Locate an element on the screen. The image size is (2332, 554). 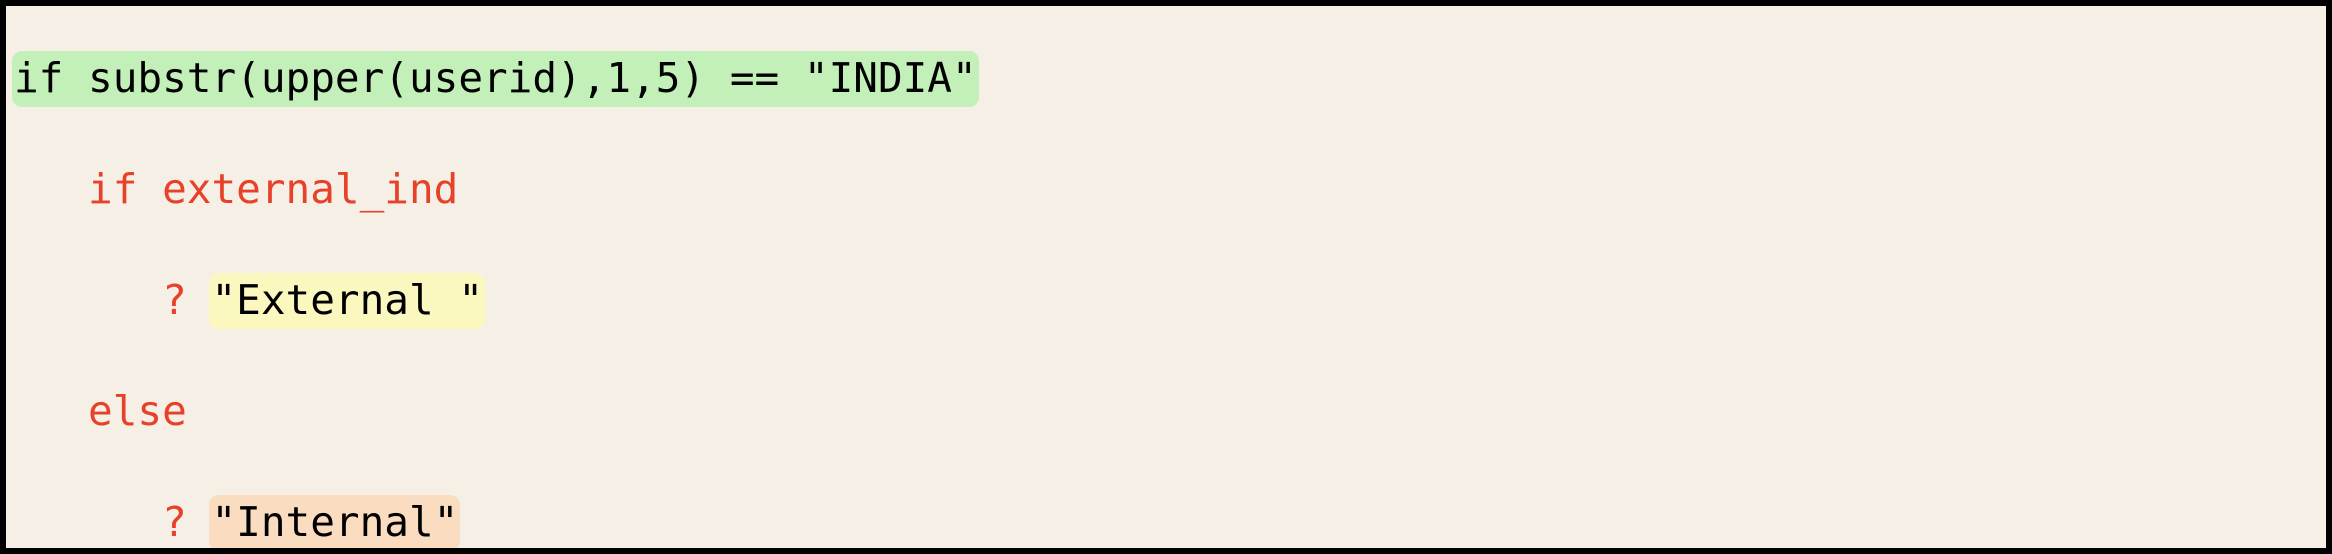
highlighted-code-segment-green: if substr(upper(userid),1,5) == "INDIA" is located at coordinates (495, 79).